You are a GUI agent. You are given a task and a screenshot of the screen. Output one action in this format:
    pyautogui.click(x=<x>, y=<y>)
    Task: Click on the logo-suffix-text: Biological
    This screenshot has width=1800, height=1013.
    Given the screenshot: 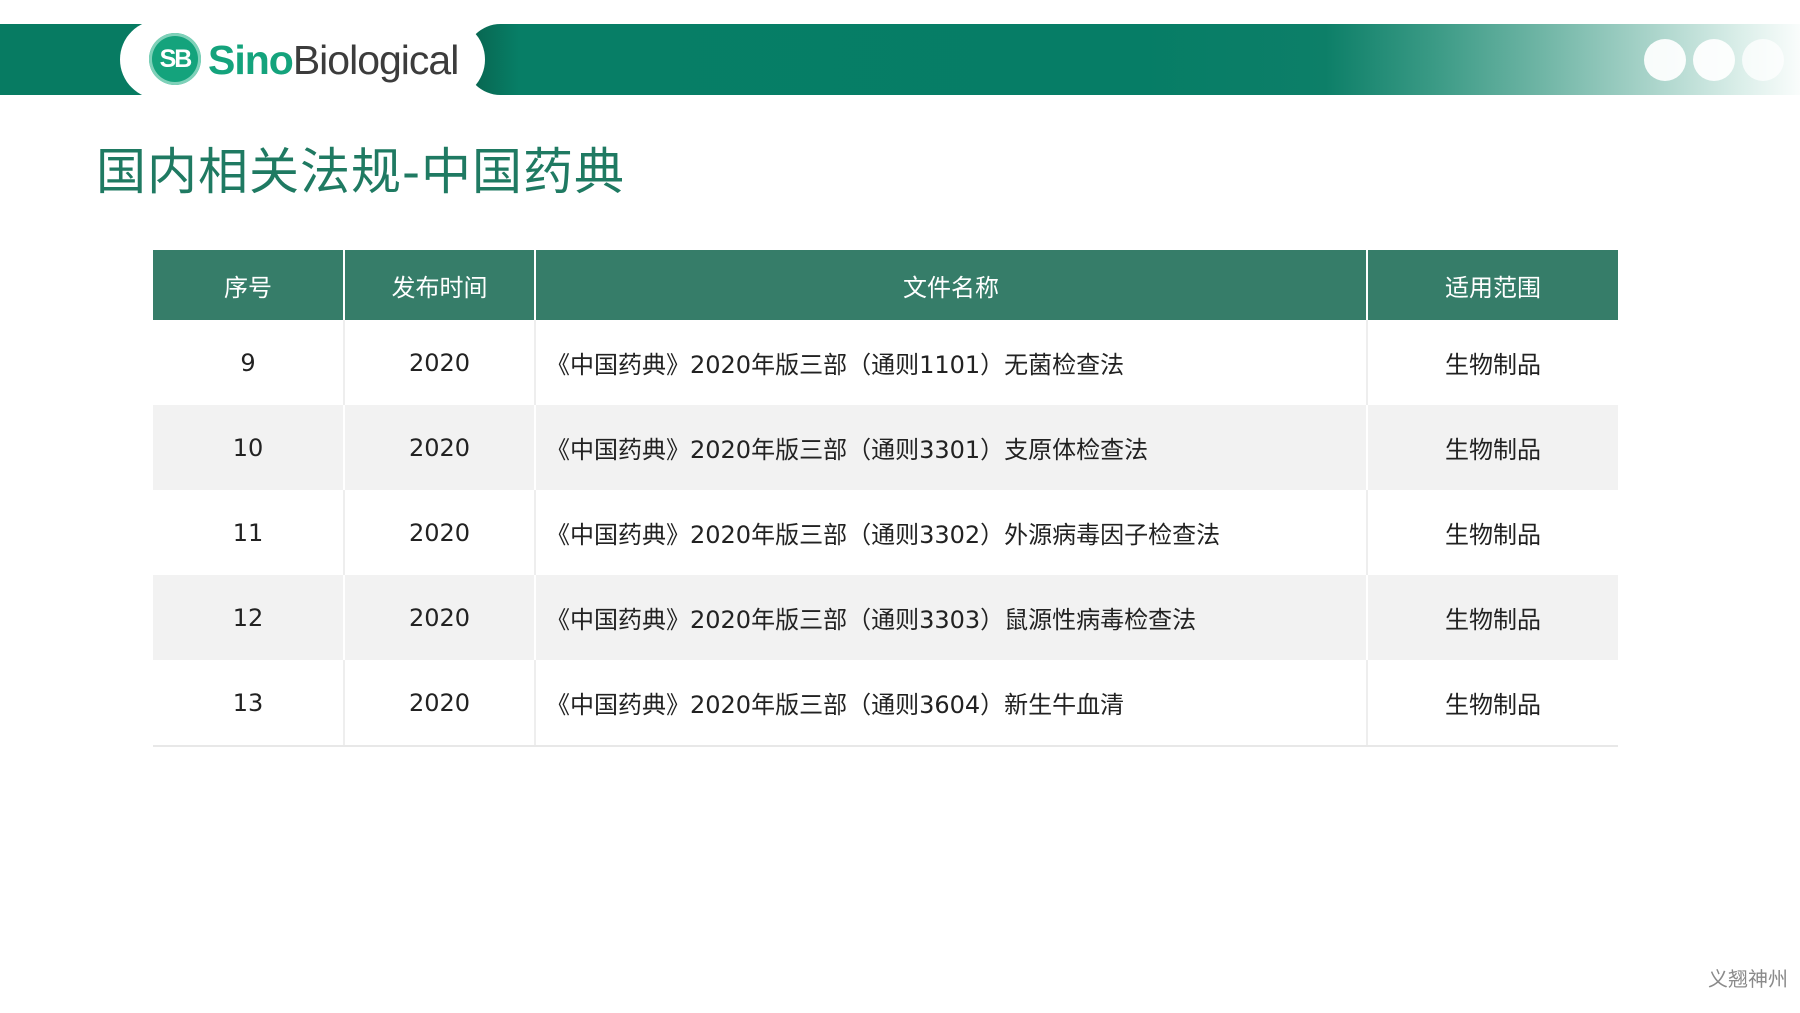 What is the action you would take?
    pyautogui.click(x=375, y=60)
    